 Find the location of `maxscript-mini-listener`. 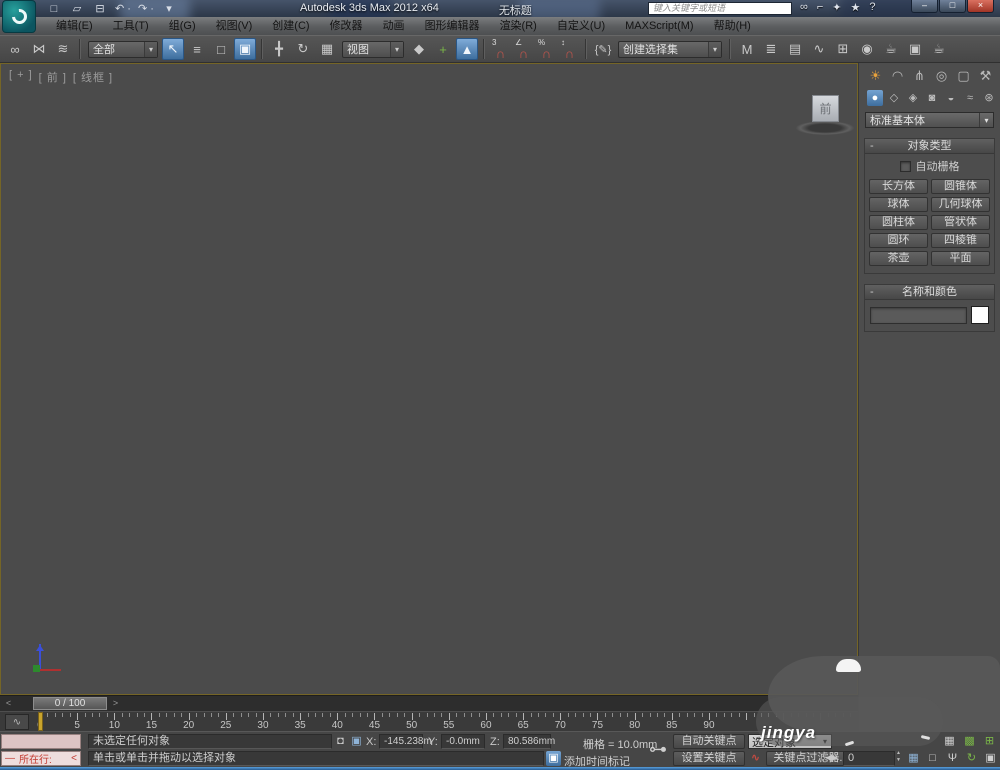

maxscript-mini-listener is located at coordinates (41, 741).